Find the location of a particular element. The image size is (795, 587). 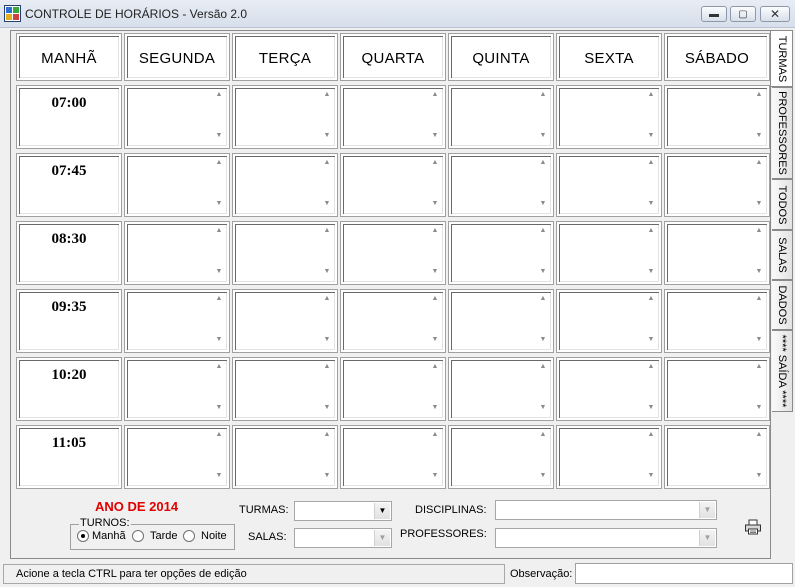

disciplinas-combo: ▼ is located at coordinates (606, 510).